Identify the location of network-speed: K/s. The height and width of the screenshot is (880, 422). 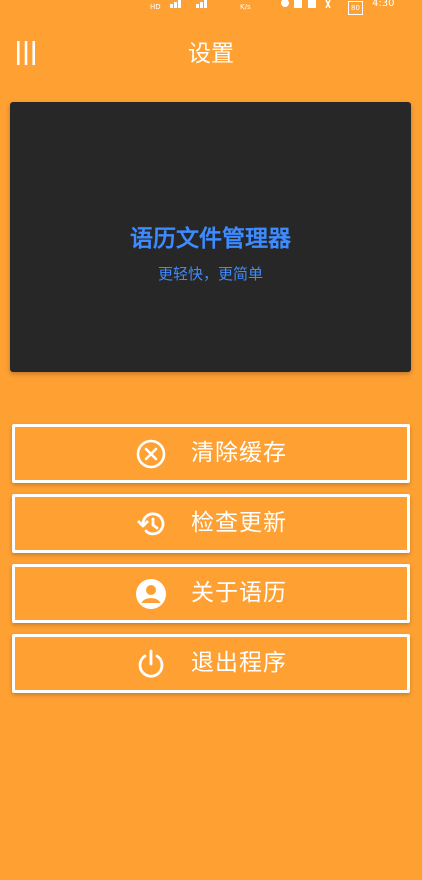
(245, 7).